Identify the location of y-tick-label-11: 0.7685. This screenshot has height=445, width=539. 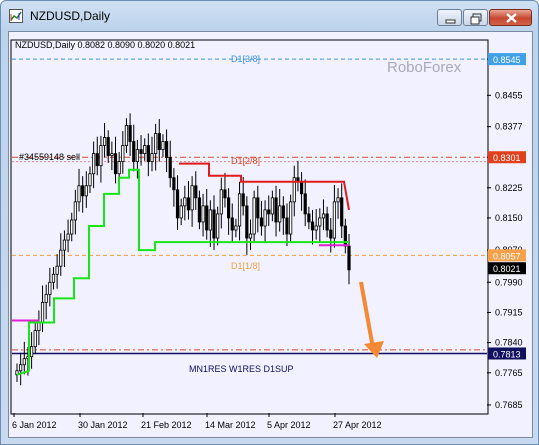
(509, 405).